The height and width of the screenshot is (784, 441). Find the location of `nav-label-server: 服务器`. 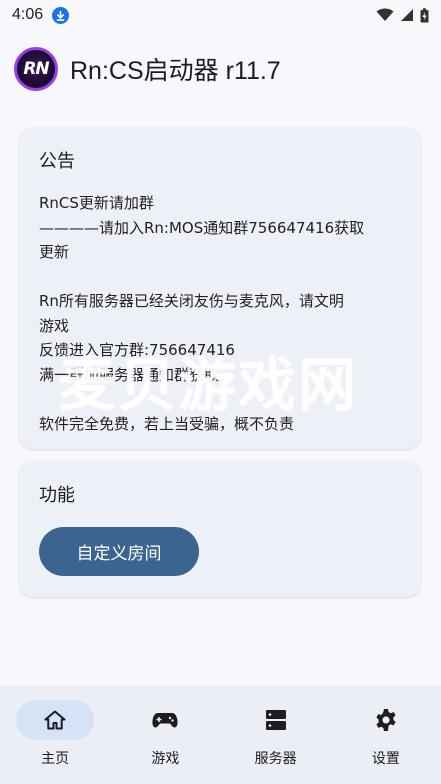

nav-label-server: 服务器 is located at coordinates (275, 759).